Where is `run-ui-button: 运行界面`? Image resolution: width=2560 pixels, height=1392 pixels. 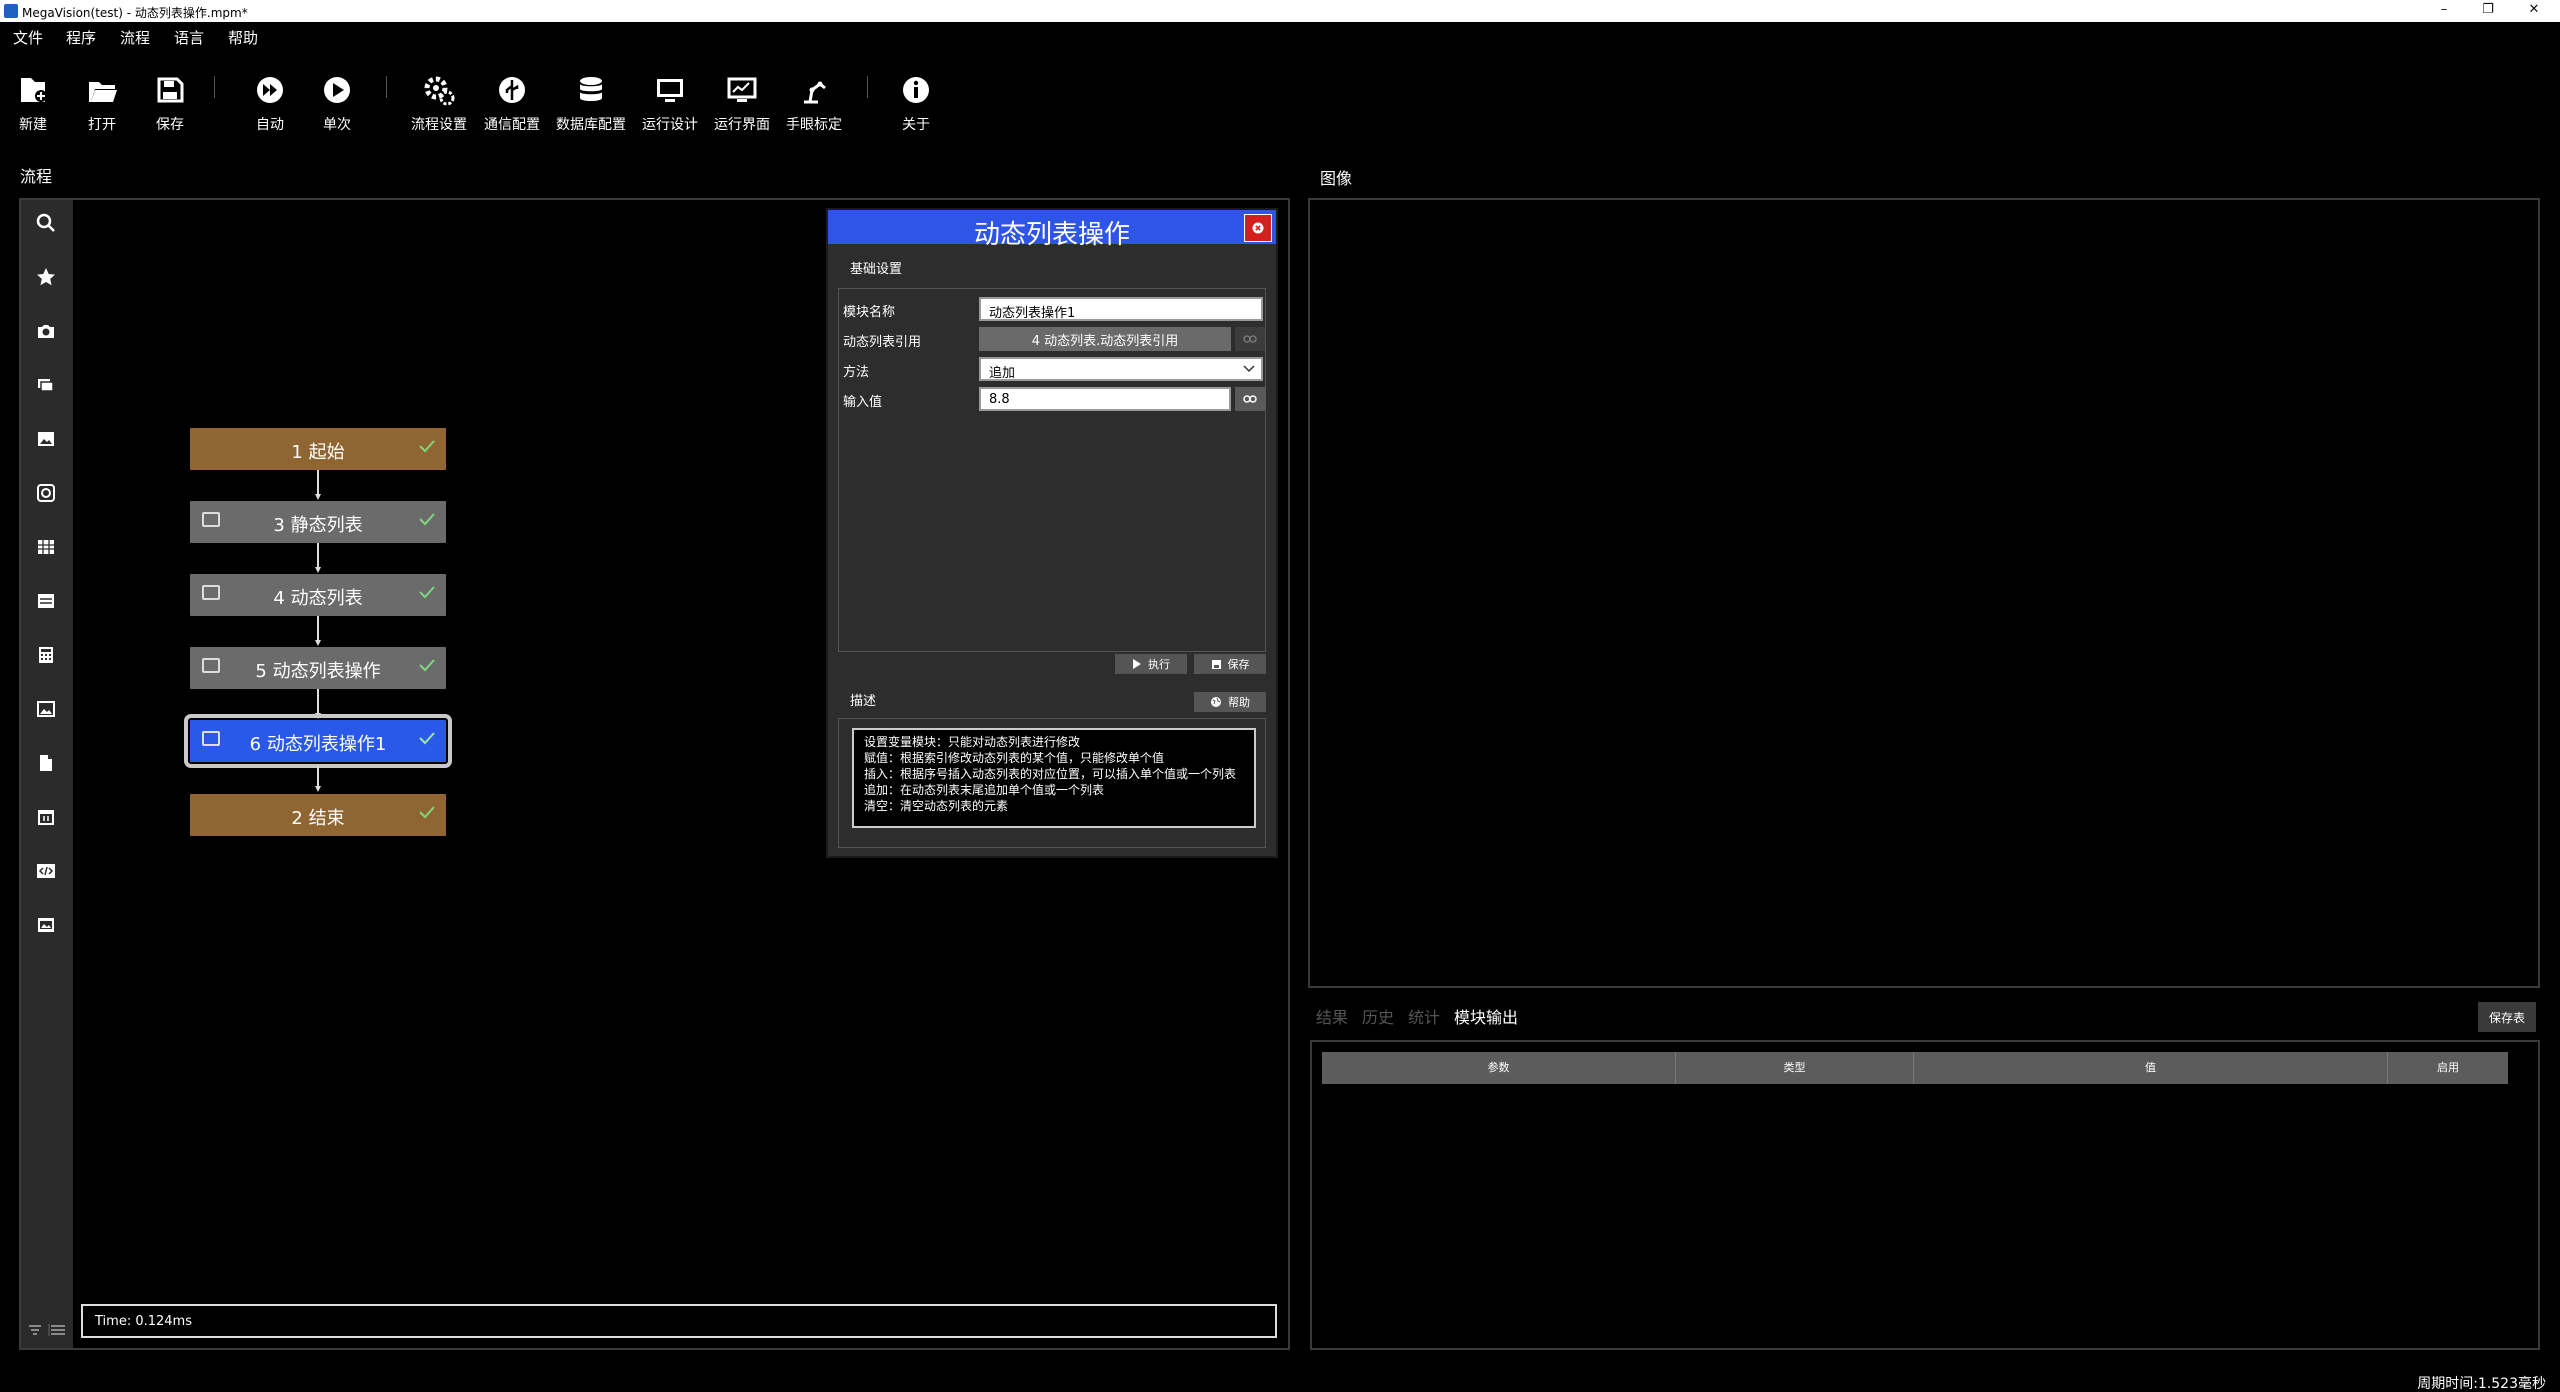
run-ui-button: 运行界面 is located at coordinates (742, 103).